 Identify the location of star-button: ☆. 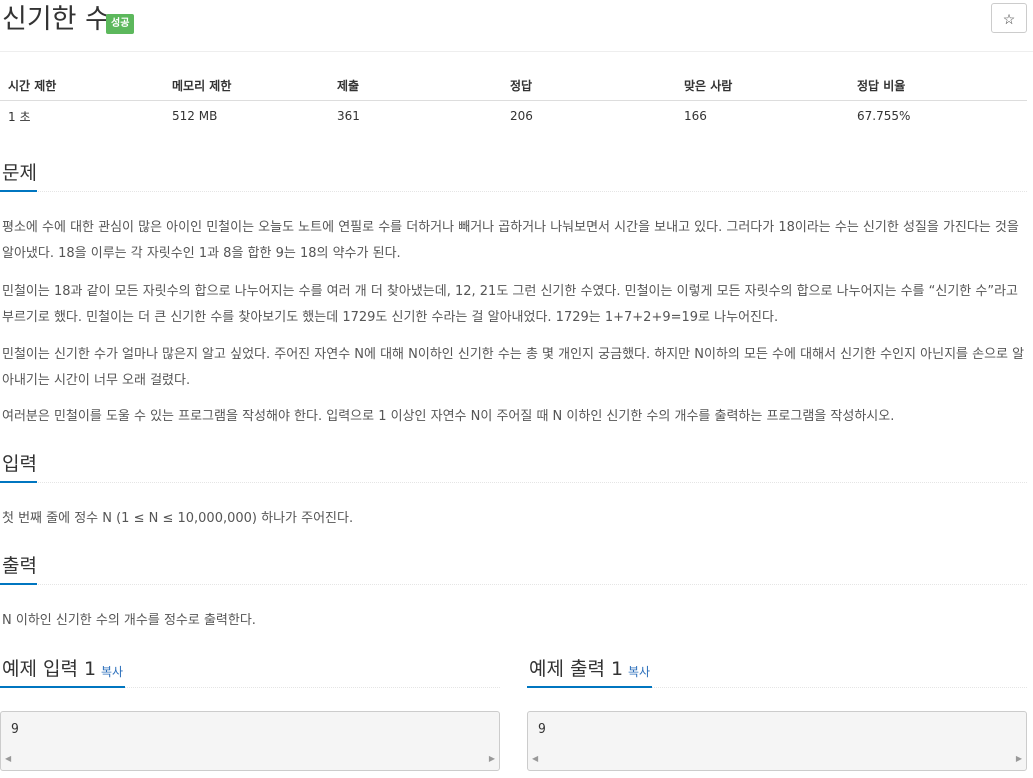
(1009, 18).